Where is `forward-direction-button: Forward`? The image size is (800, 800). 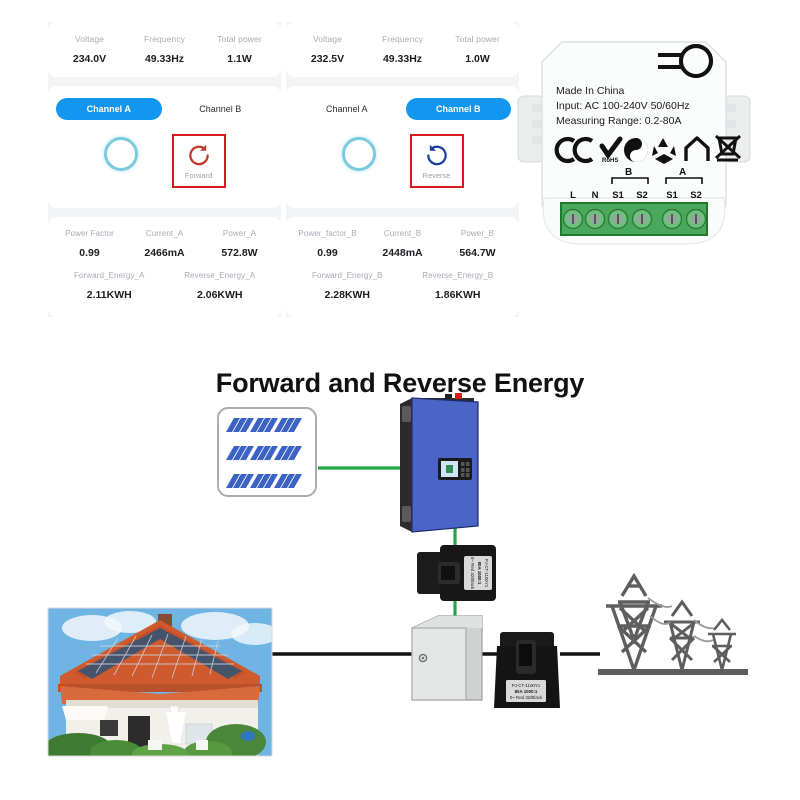 forward-direction-button: Forward is located at coordinates (198, 161).